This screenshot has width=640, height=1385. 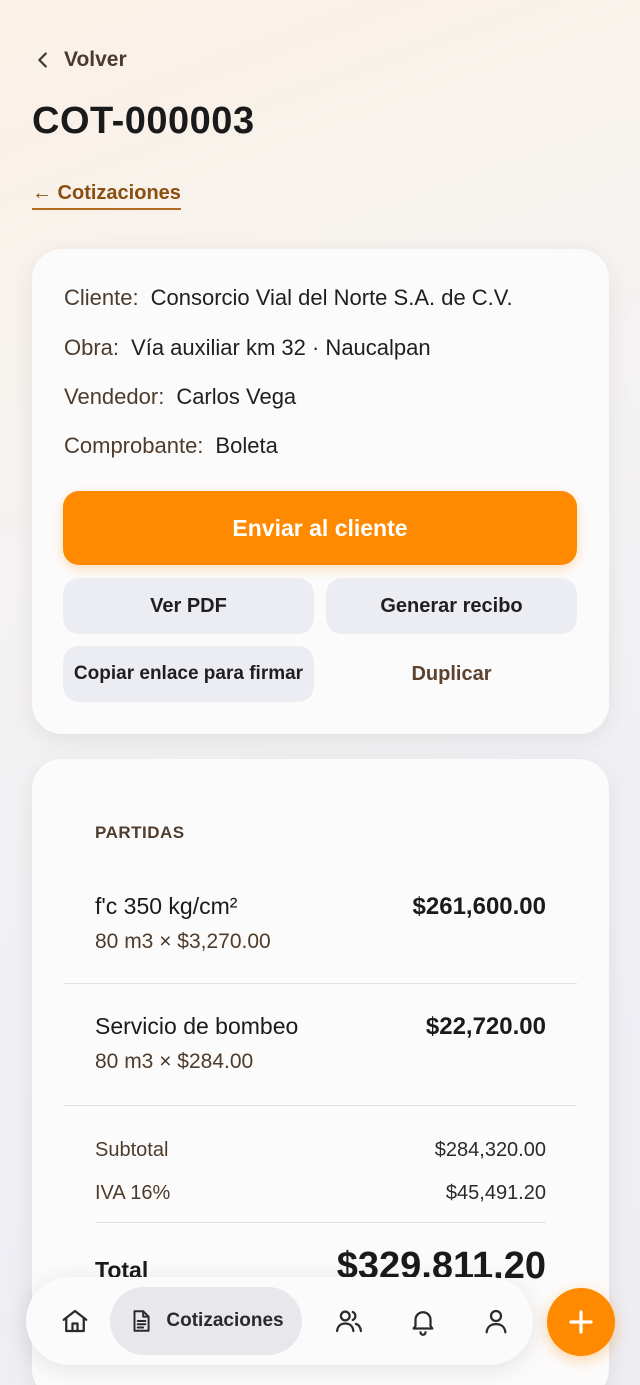 I want to click on comprobante-value: Boleta, so click(x=246, y=445).